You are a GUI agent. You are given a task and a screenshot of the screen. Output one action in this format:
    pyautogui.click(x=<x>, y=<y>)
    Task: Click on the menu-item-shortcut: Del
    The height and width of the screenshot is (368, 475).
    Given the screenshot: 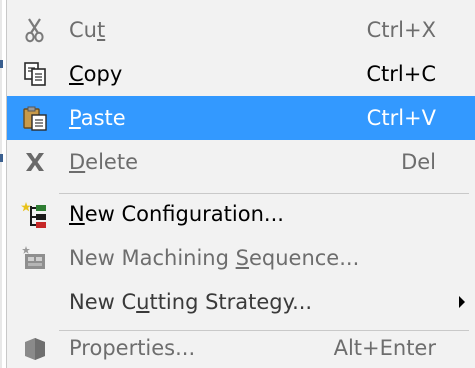 What is the action you would take?
    pyautogui.click(x=418, y=162)
    